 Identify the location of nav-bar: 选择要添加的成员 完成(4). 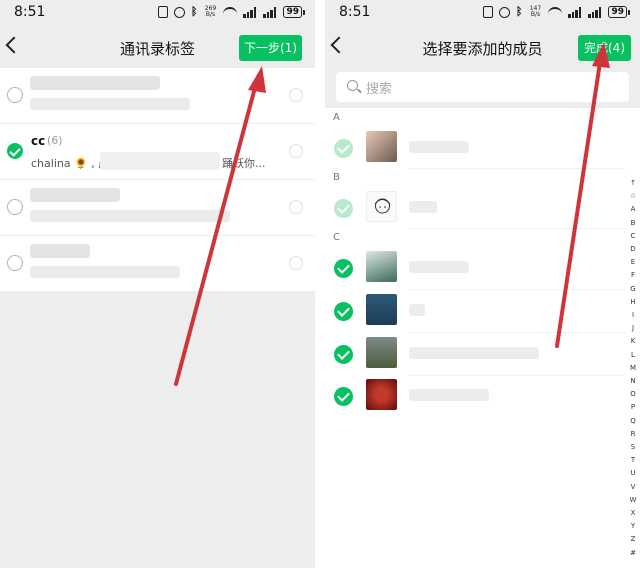
(482, 47).